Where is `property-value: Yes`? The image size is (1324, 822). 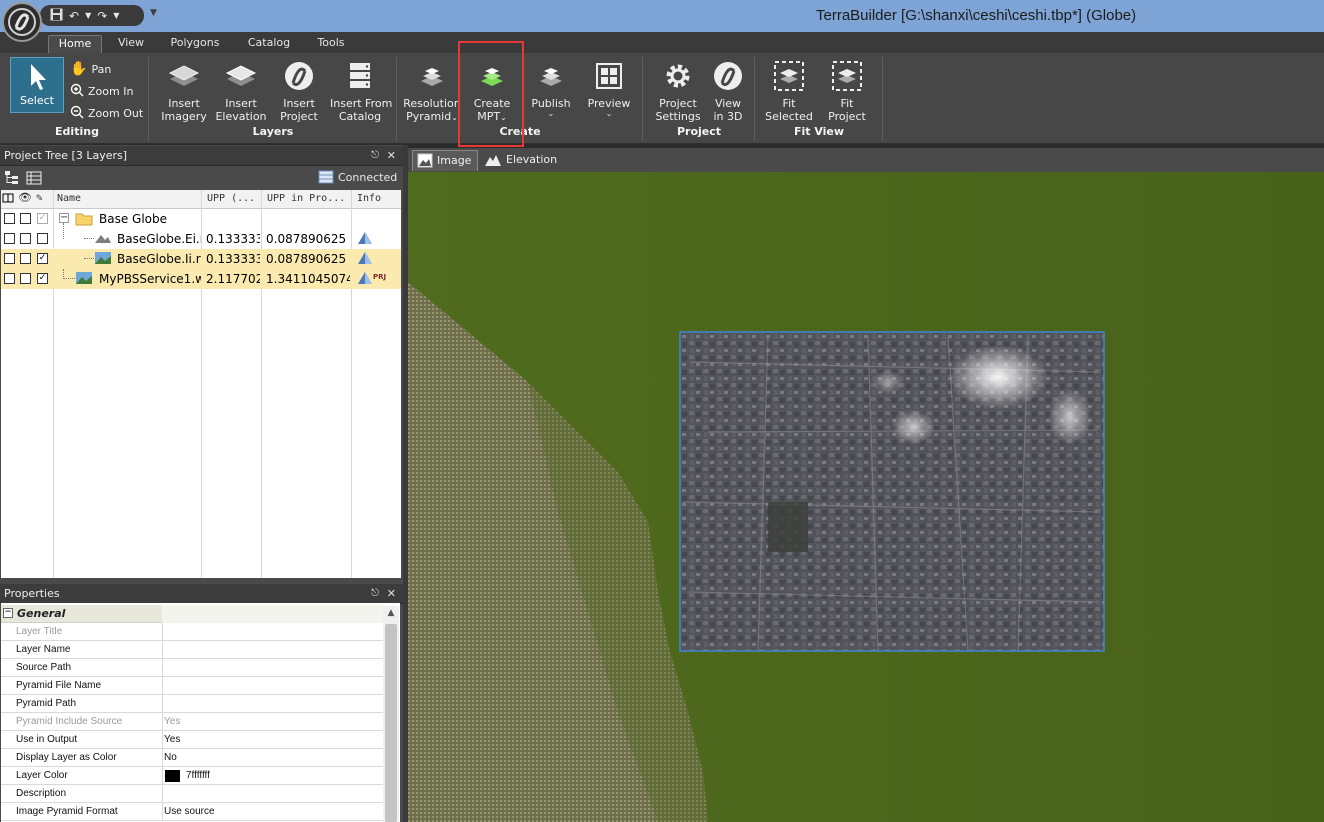
property-value: Yes is located at coordinates (172, 721).